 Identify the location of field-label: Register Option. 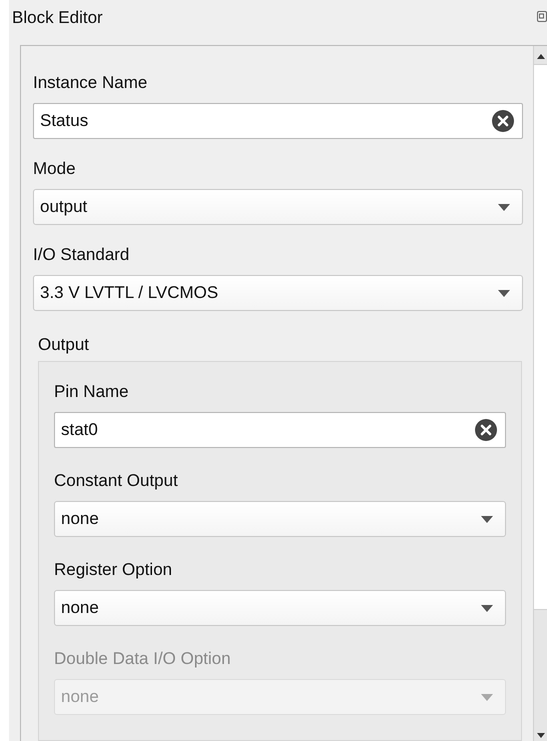
(114, 570).